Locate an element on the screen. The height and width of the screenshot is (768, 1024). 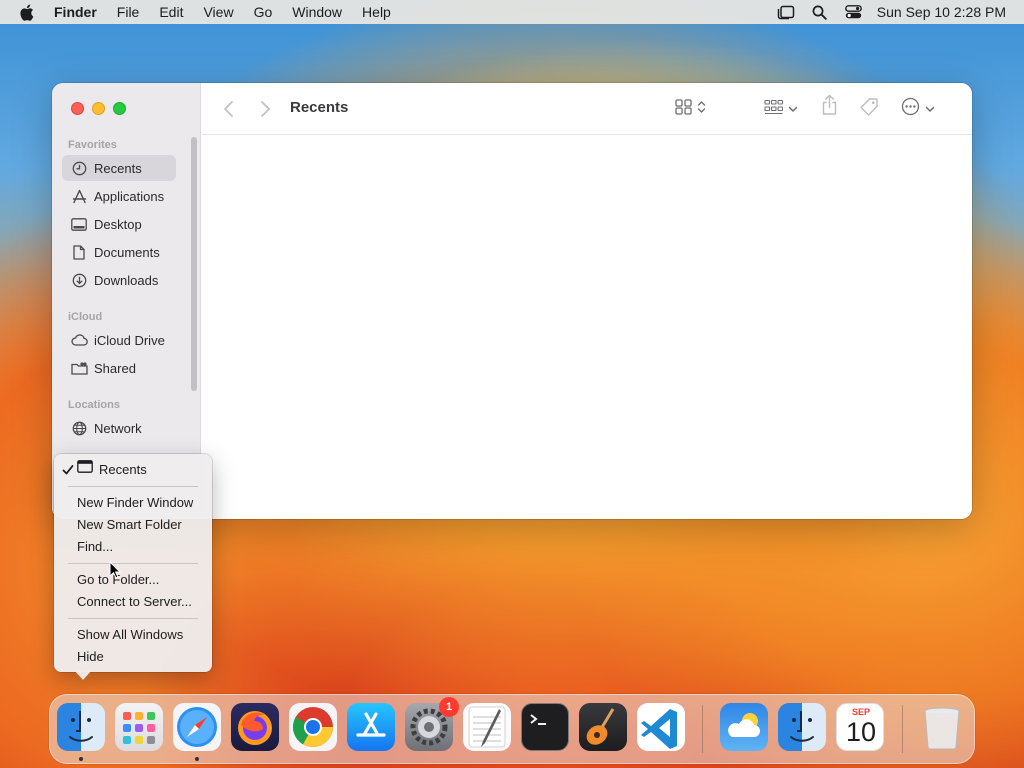
dock-firefox is located at coordinates (255, 727).